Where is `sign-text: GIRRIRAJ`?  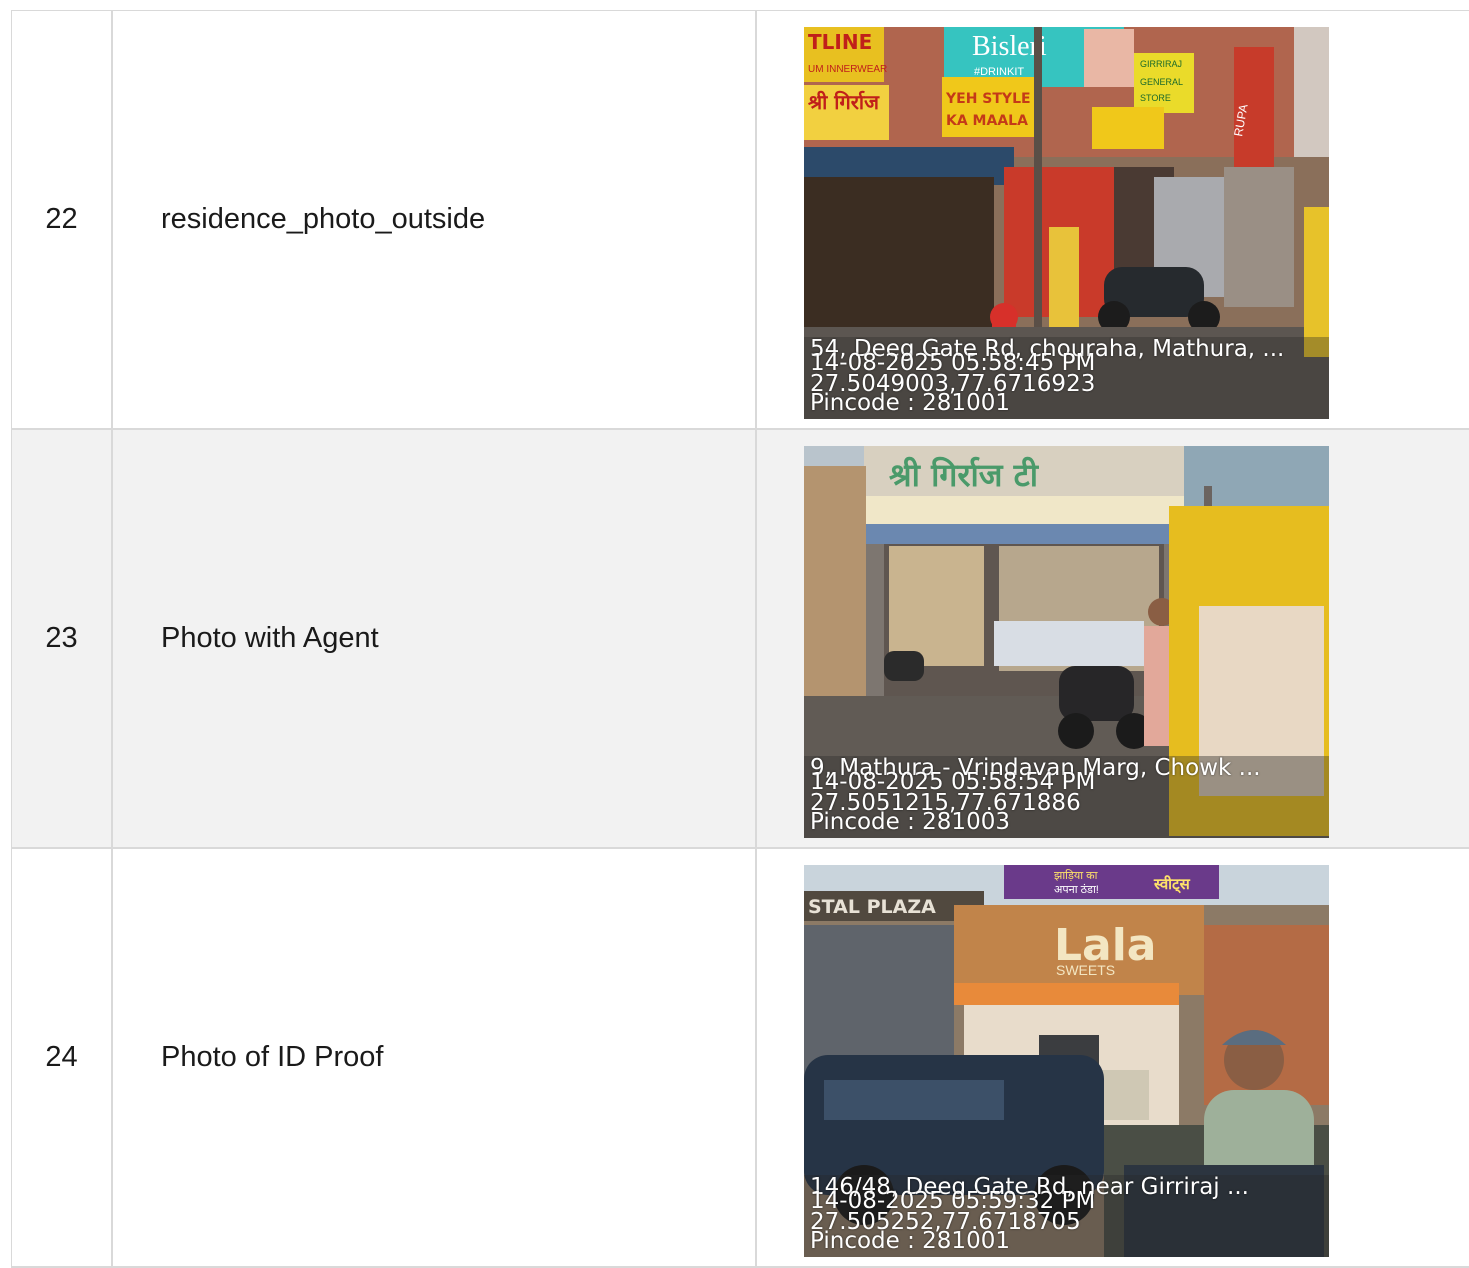
sign-text: GIRRIRAJ is located at coordinates (1161, 64).